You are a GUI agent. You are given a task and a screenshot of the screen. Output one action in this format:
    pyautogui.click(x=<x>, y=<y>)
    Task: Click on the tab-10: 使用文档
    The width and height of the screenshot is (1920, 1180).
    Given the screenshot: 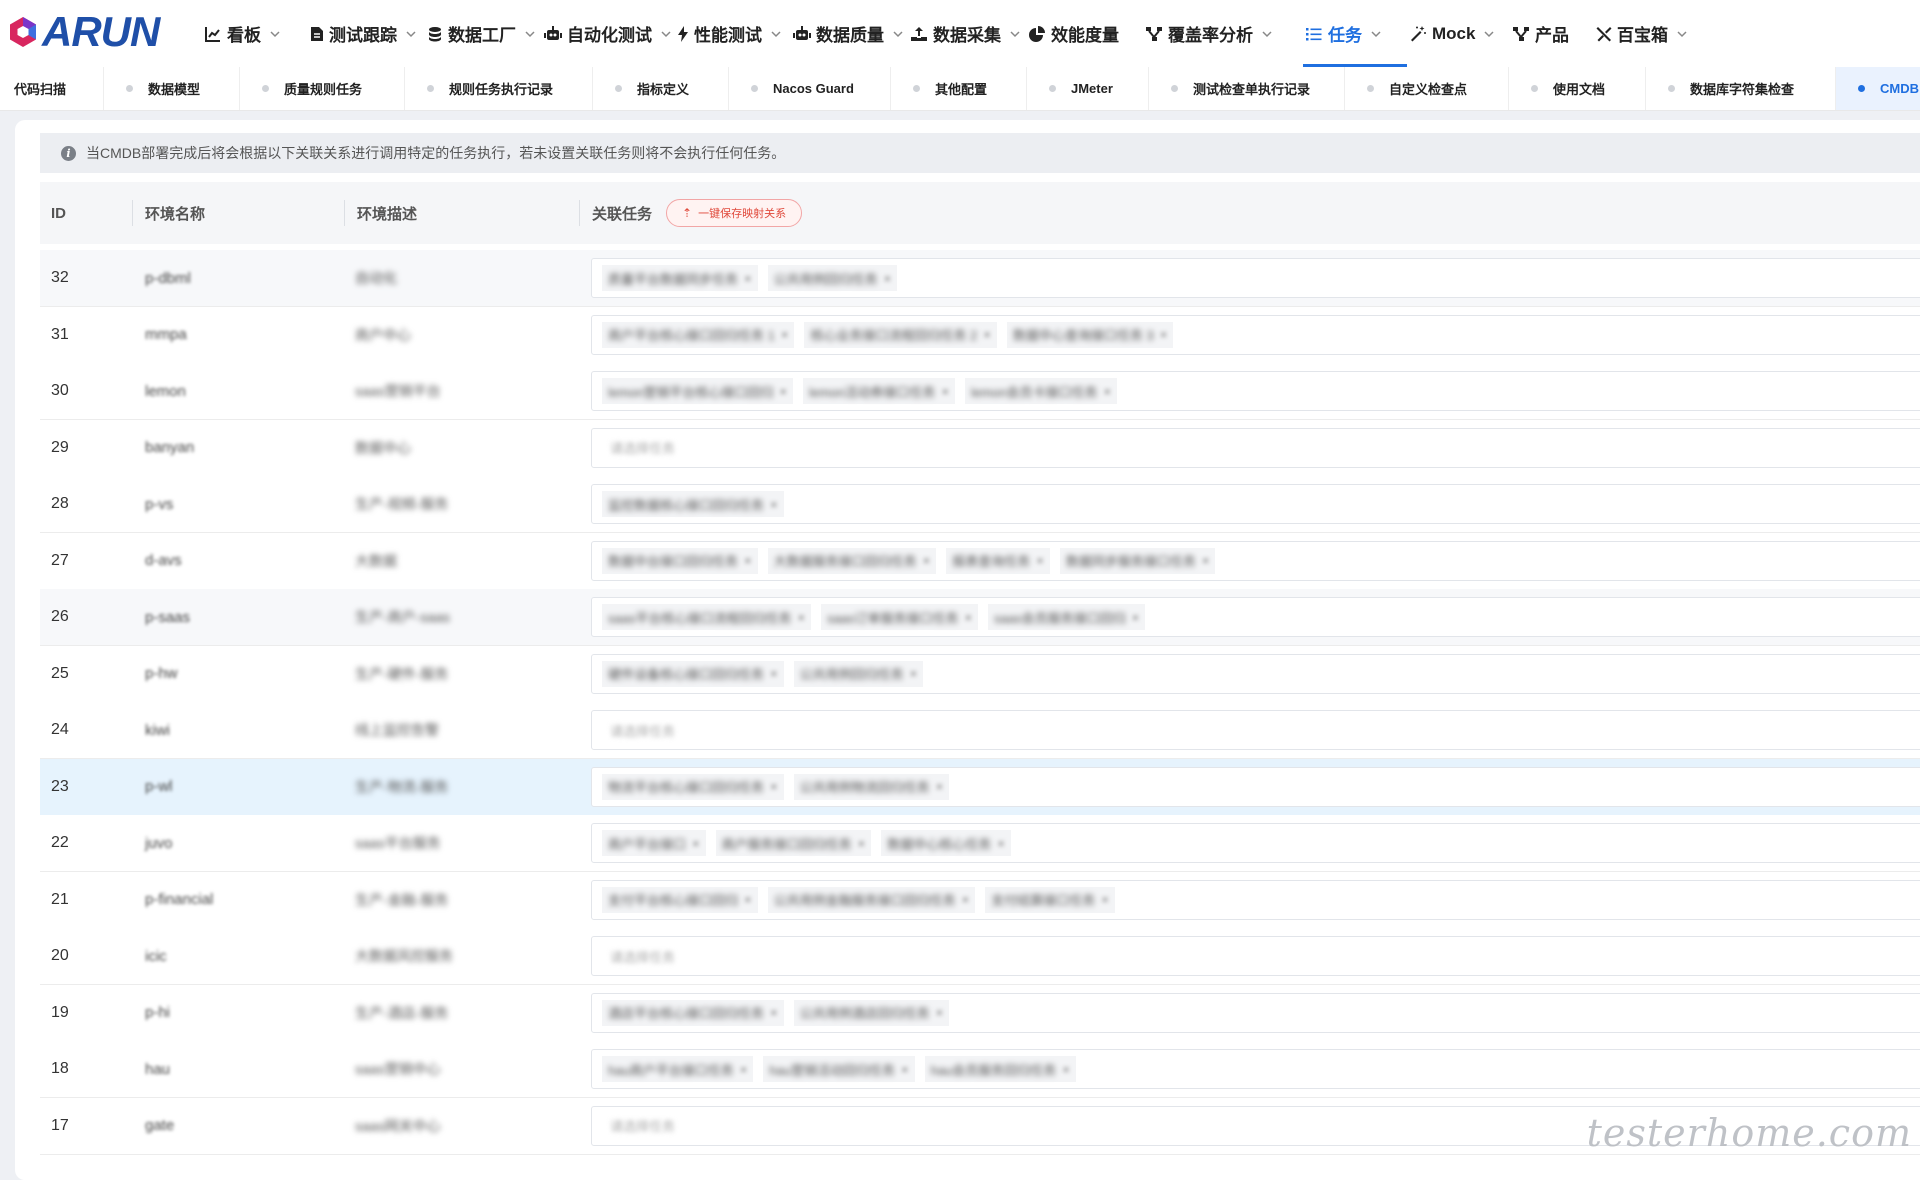 What is the action you would take?
    pyautogui.click(x=1577, y=88)
    